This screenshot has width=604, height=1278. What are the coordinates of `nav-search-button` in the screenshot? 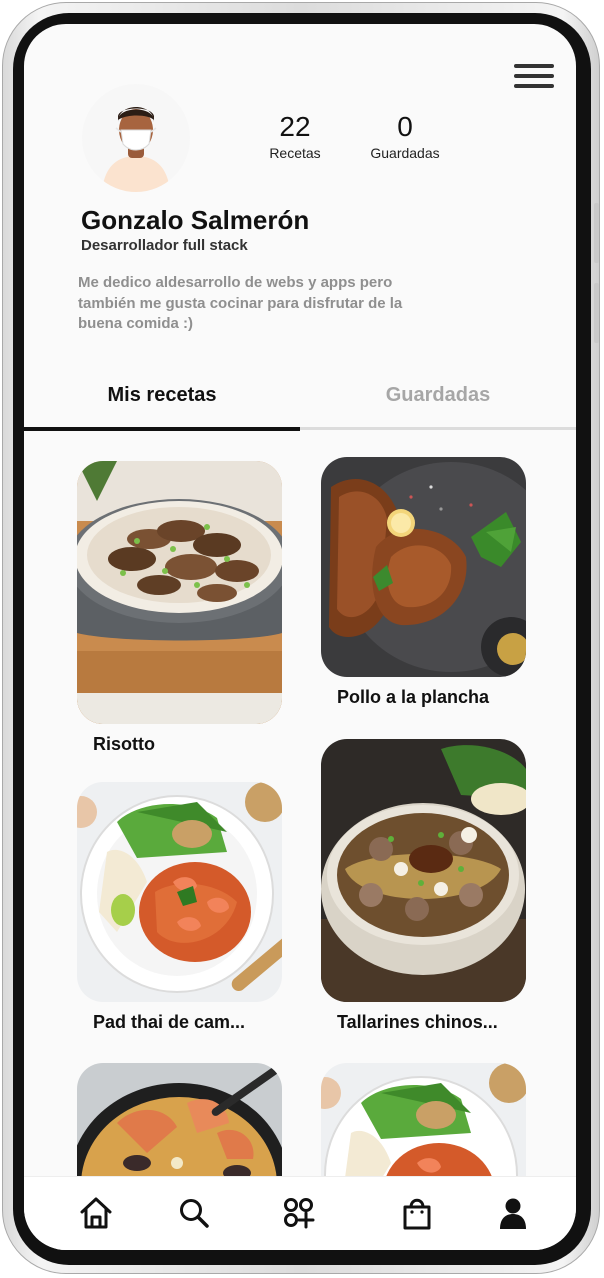 It's located at (194, 1213).